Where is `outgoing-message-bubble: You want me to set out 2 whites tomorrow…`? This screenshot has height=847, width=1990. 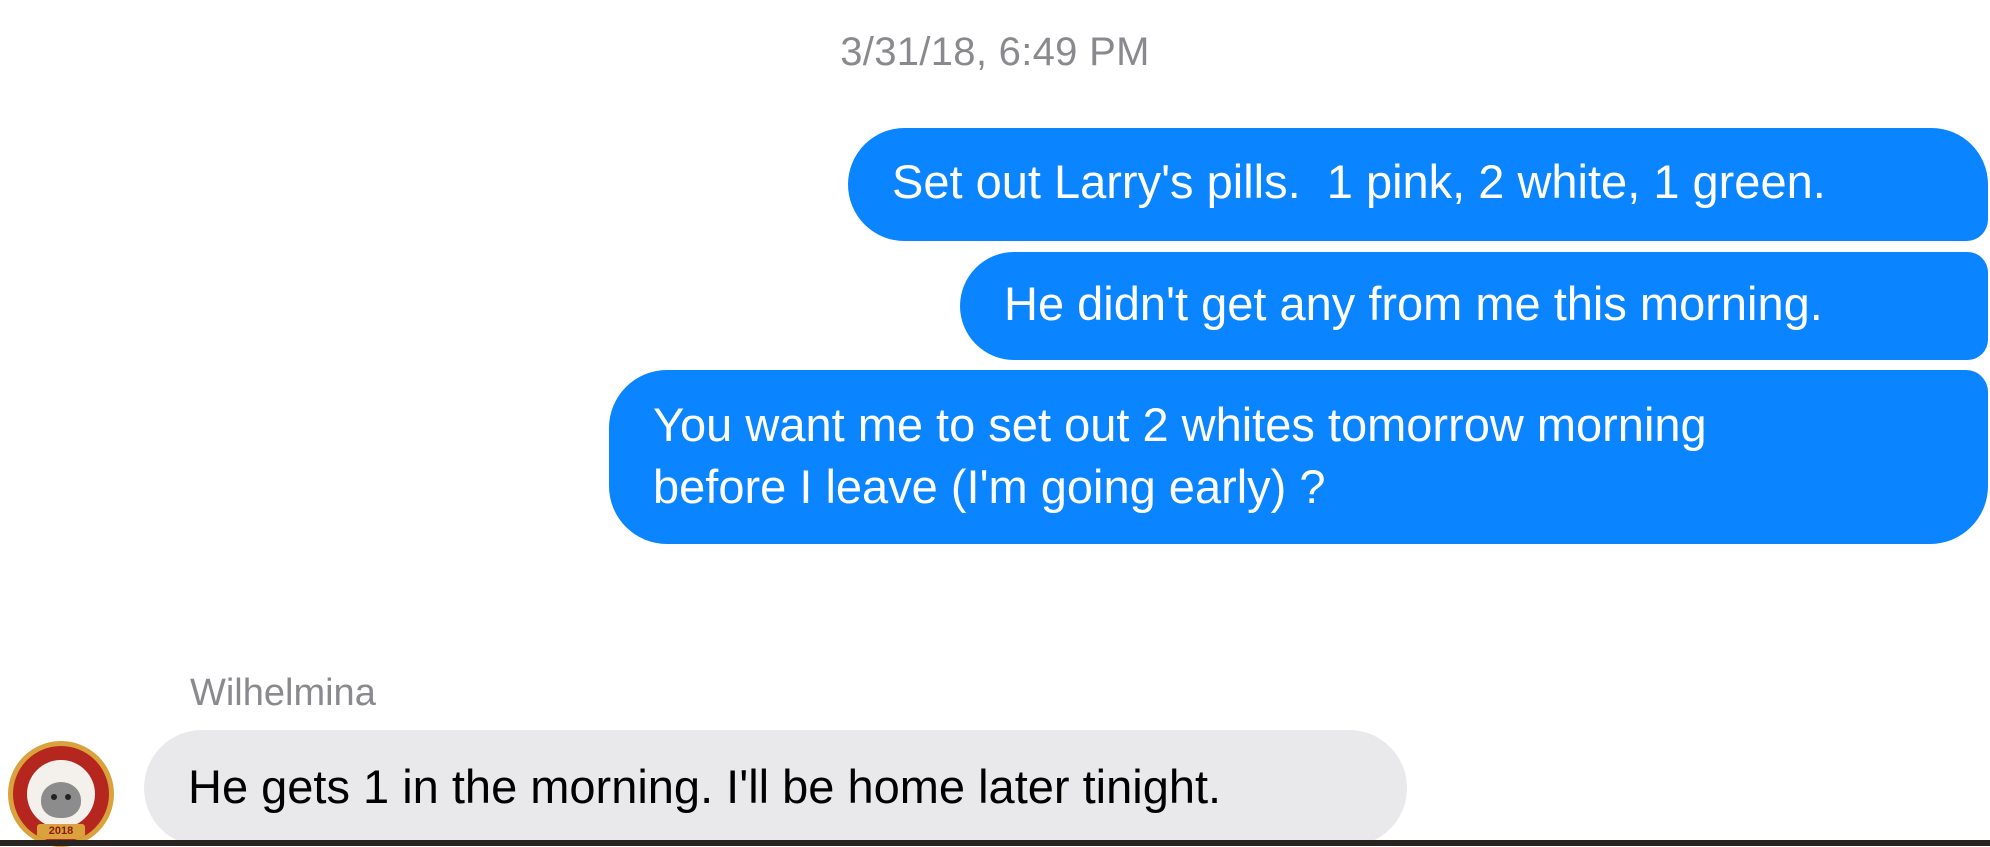 outgoing-message-bubble: You want me to set out 2 whites tomorrow… is located at coordinates (1298, 457).